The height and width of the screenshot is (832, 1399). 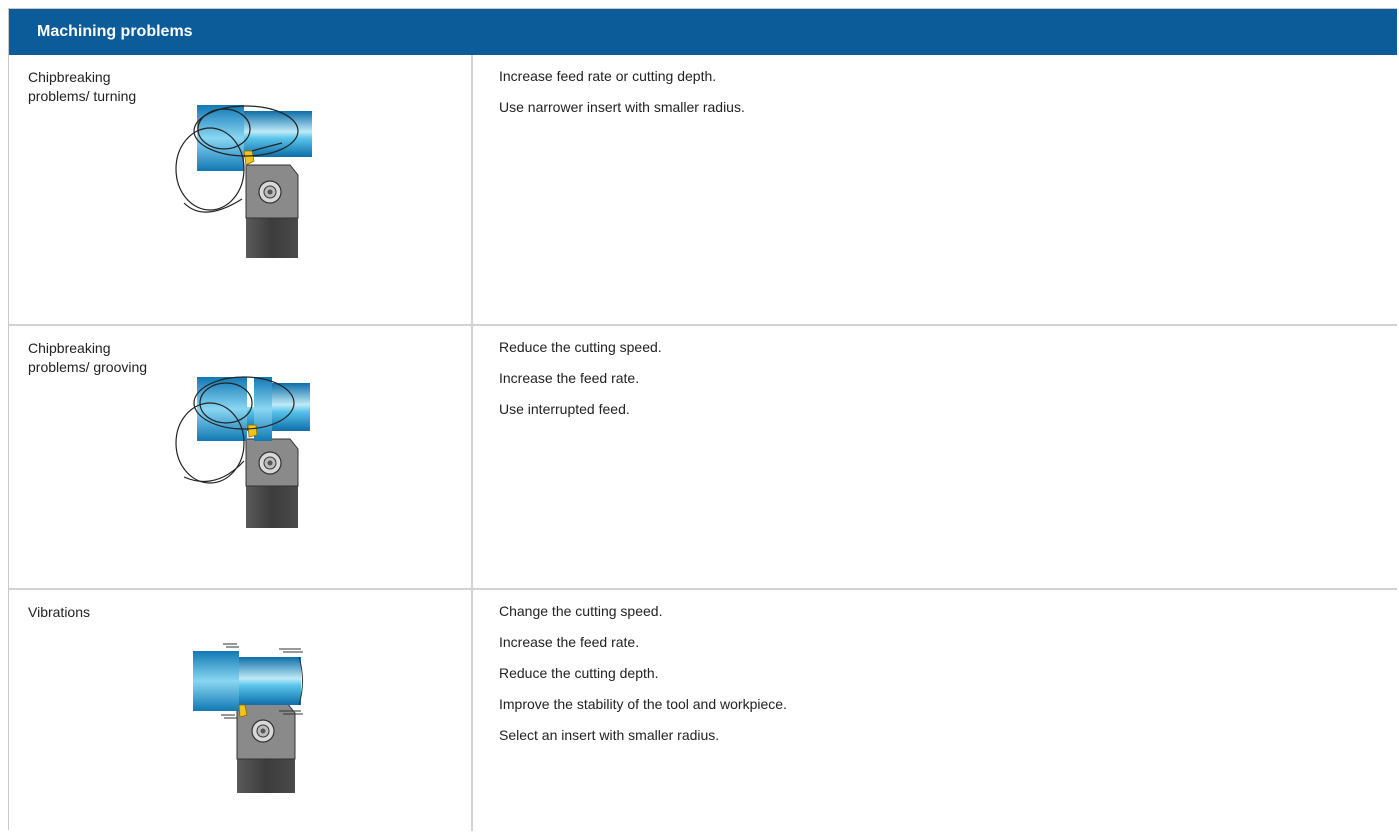 What do you see at coordinates (249, 720) in the screenshot?
I see `vibration-icon` at bounding box center [249, 720].